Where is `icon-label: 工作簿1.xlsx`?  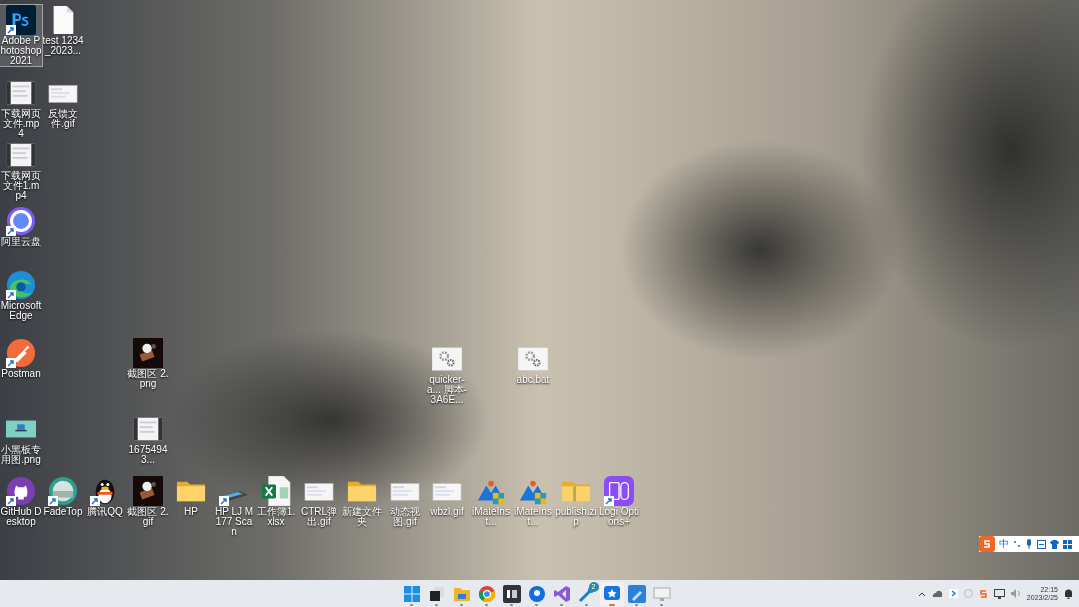 icon-label: 工作簿1.xlsx is located at coordinates (276, 517).